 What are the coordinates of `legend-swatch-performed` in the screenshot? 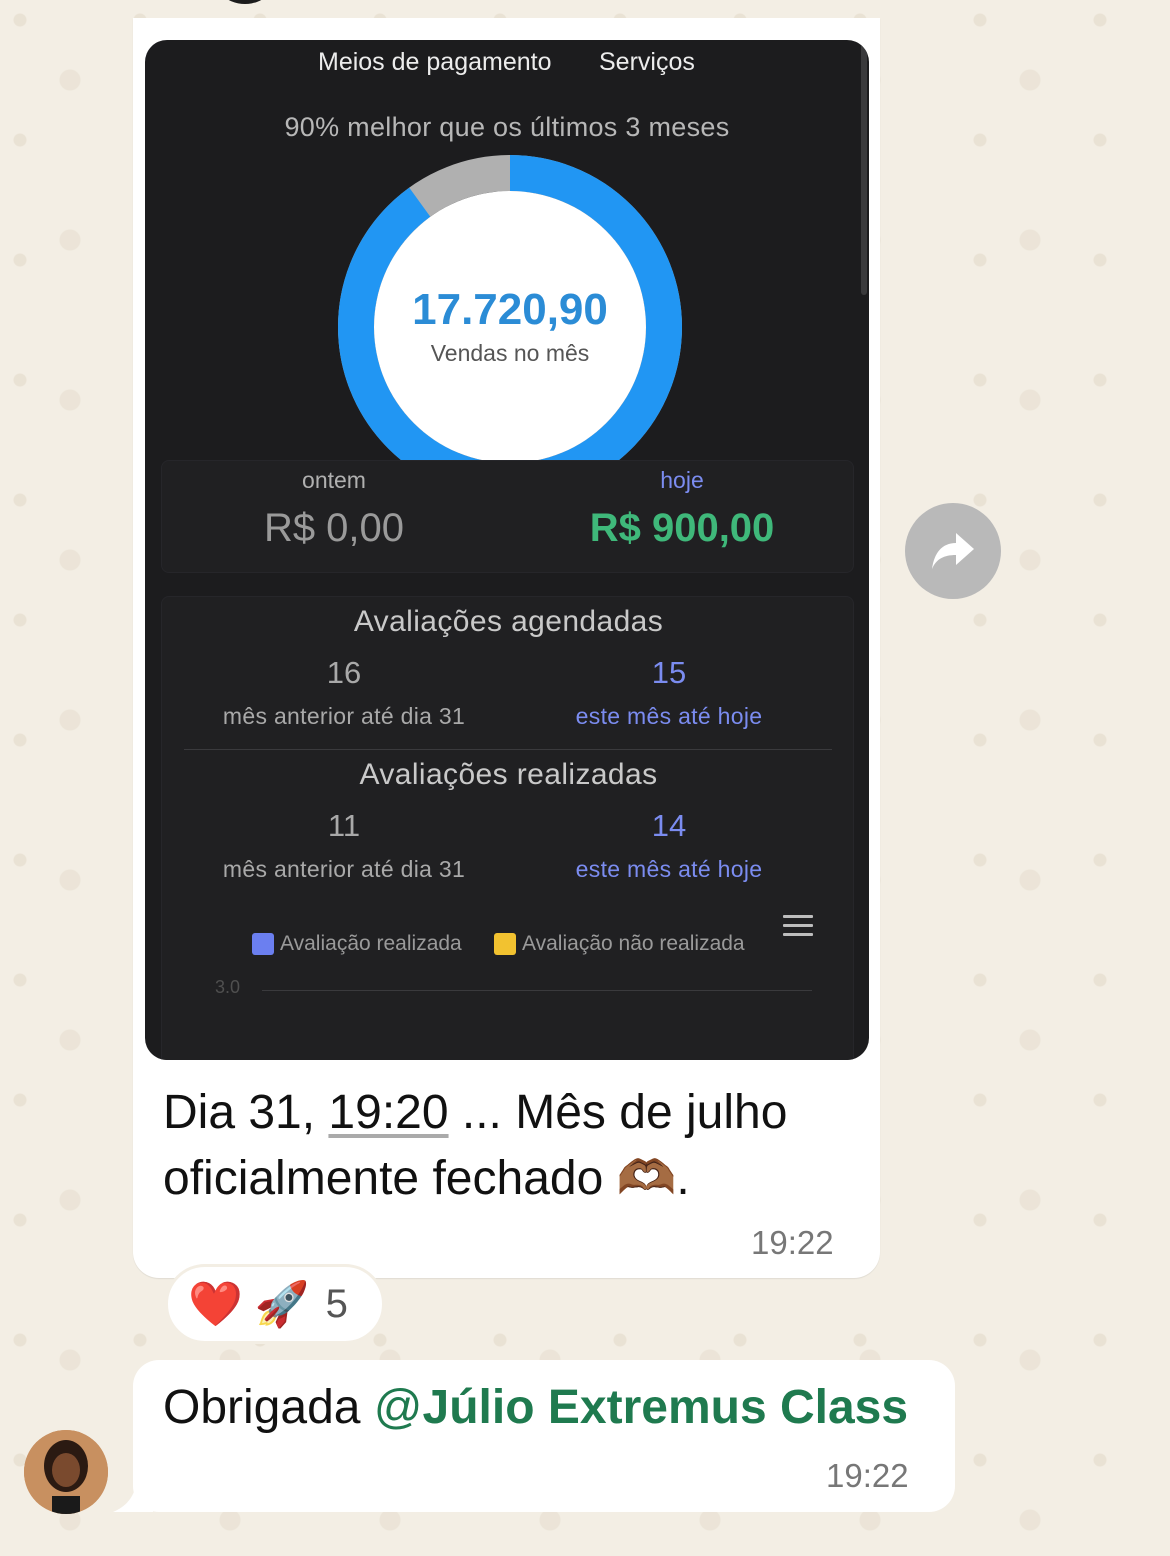 It's located at (263, 944).